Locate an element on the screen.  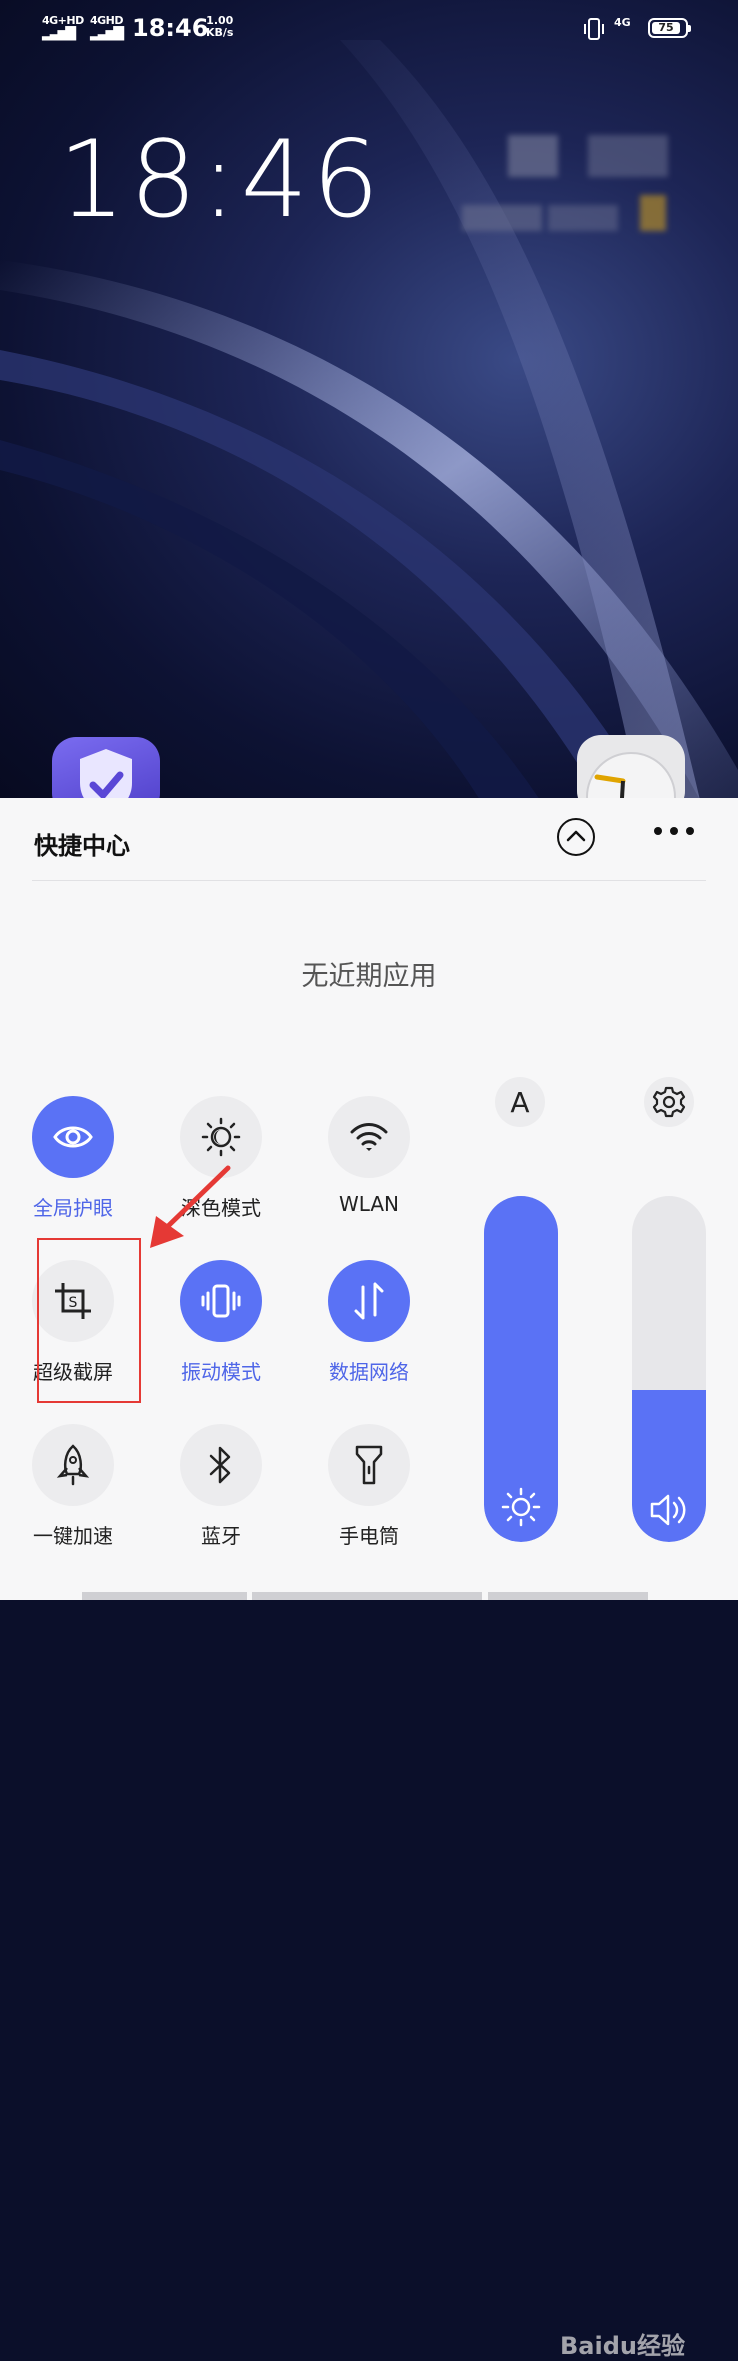
signal-strength-3: 4G is located at coordinates (622, 22).